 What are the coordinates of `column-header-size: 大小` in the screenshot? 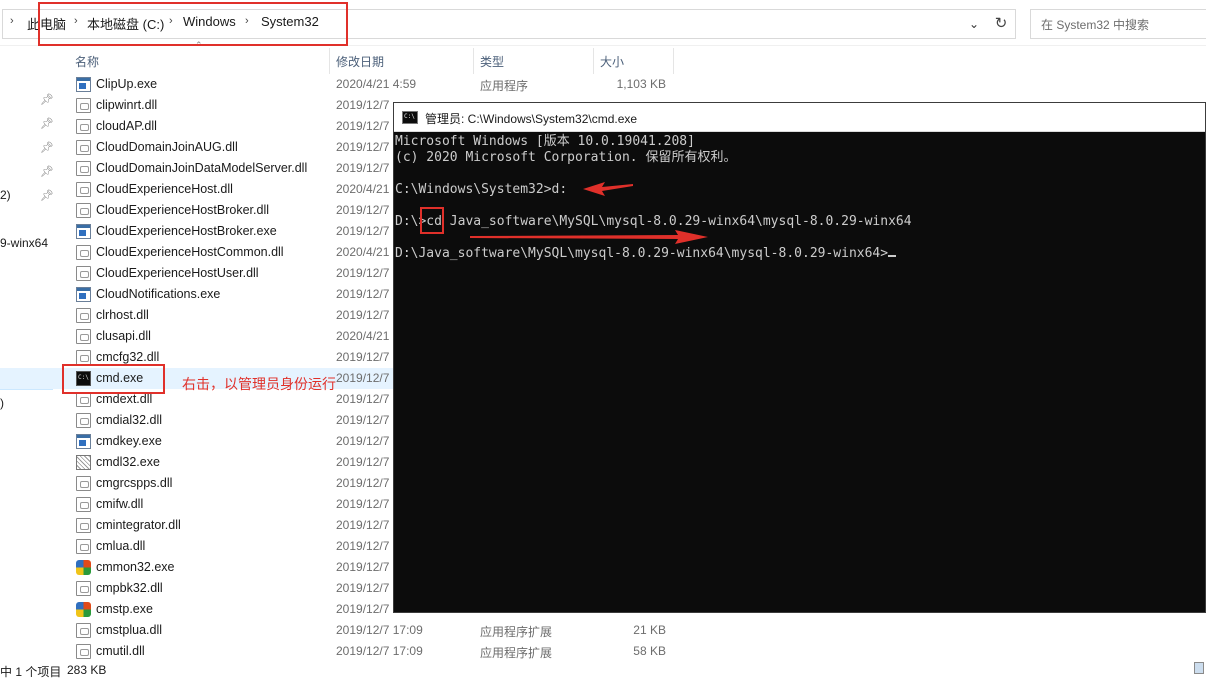 It's located at (612, 61).